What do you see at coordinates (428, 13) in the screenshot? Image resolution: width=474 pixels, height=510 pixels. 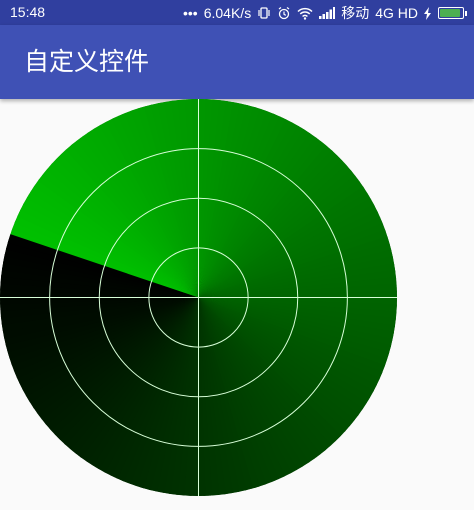 I see `charging-icon` at bounding box center [428, 13].